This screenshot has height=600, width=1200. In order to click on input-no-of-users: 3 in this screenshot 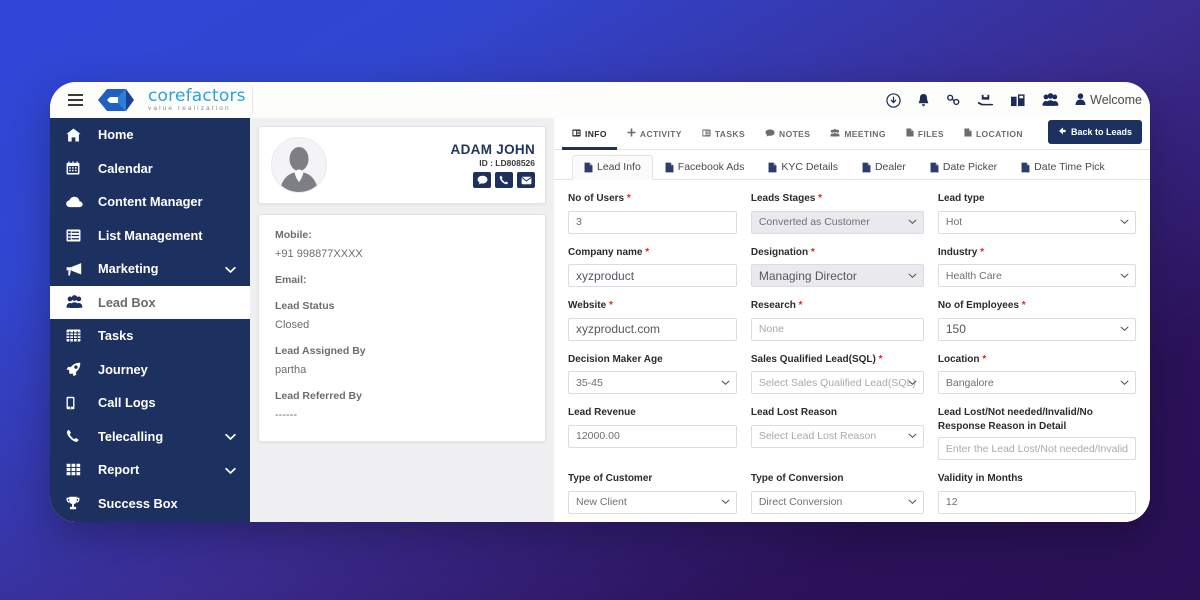, I will do `click(652, 222)`.